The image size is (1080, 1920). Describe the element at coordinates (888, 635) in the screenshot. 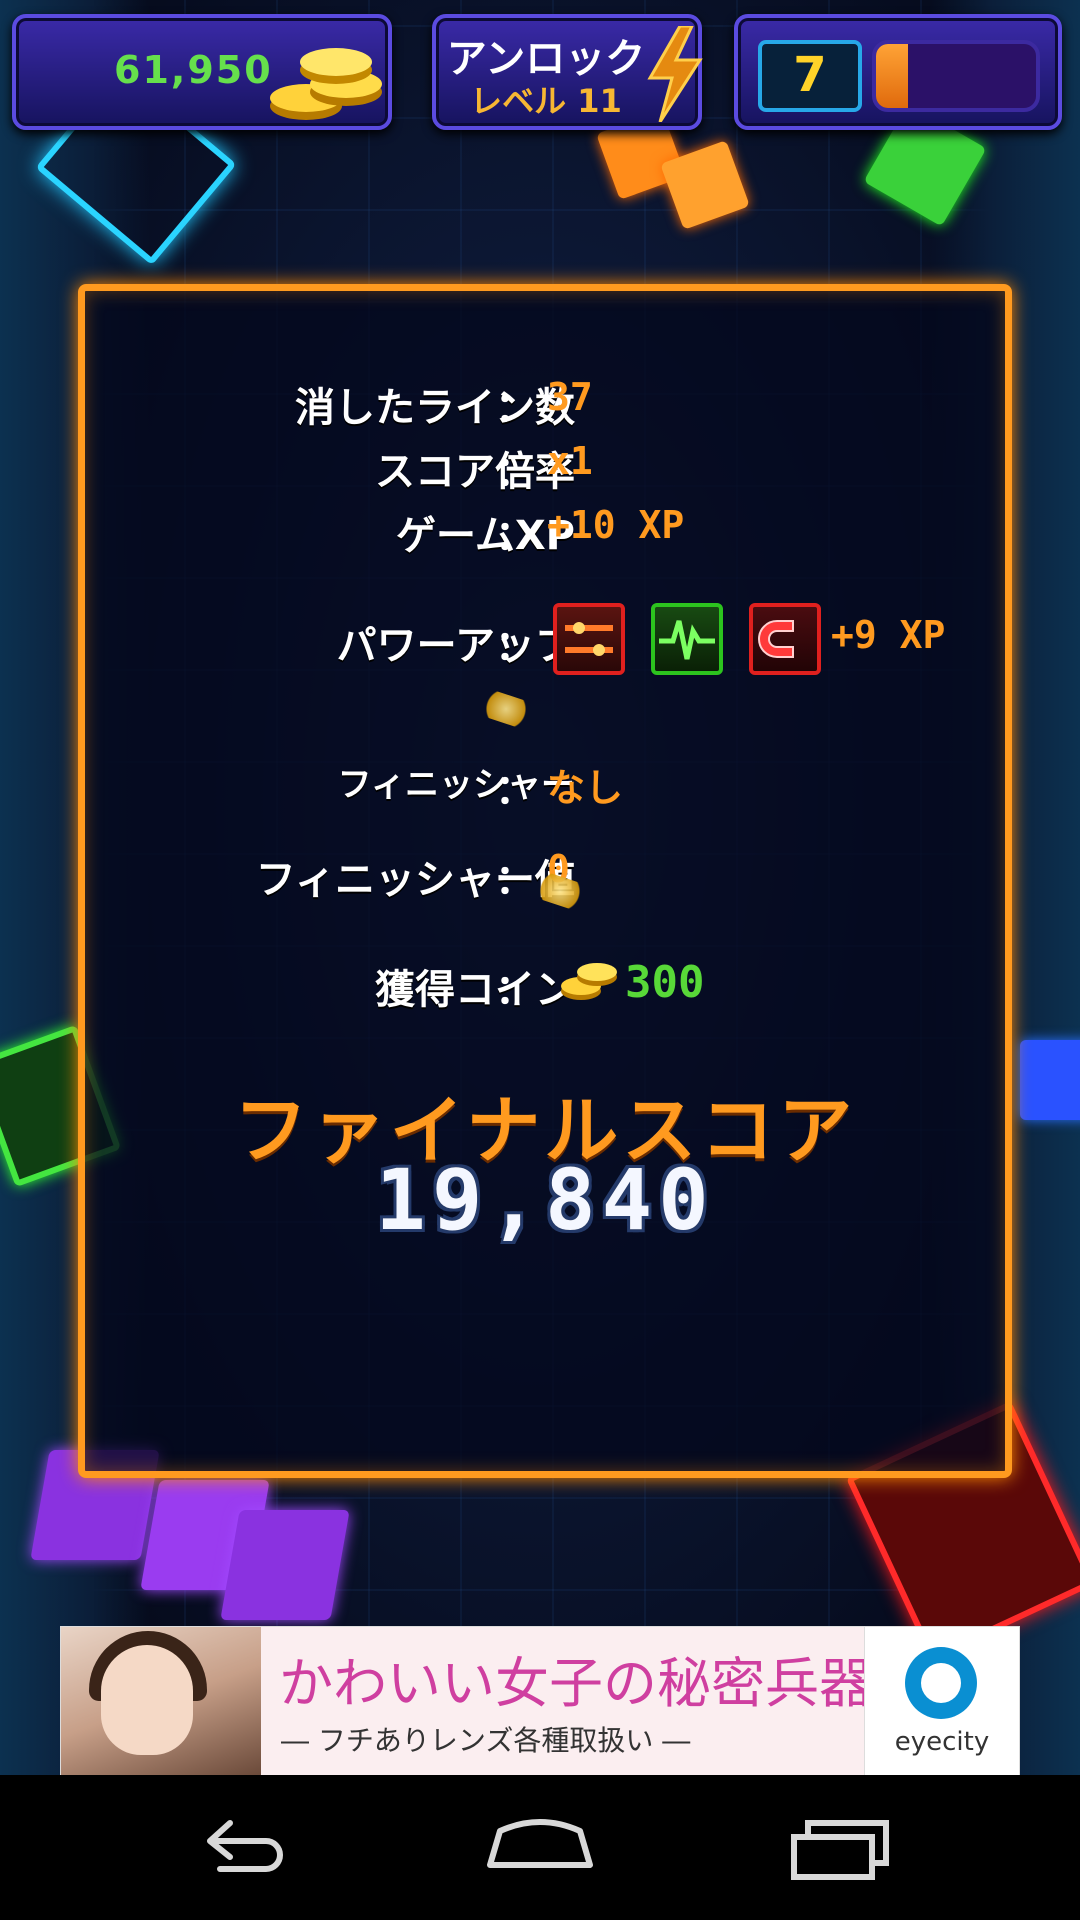

I see `powerups-xp-value: +9 XP` at that location.